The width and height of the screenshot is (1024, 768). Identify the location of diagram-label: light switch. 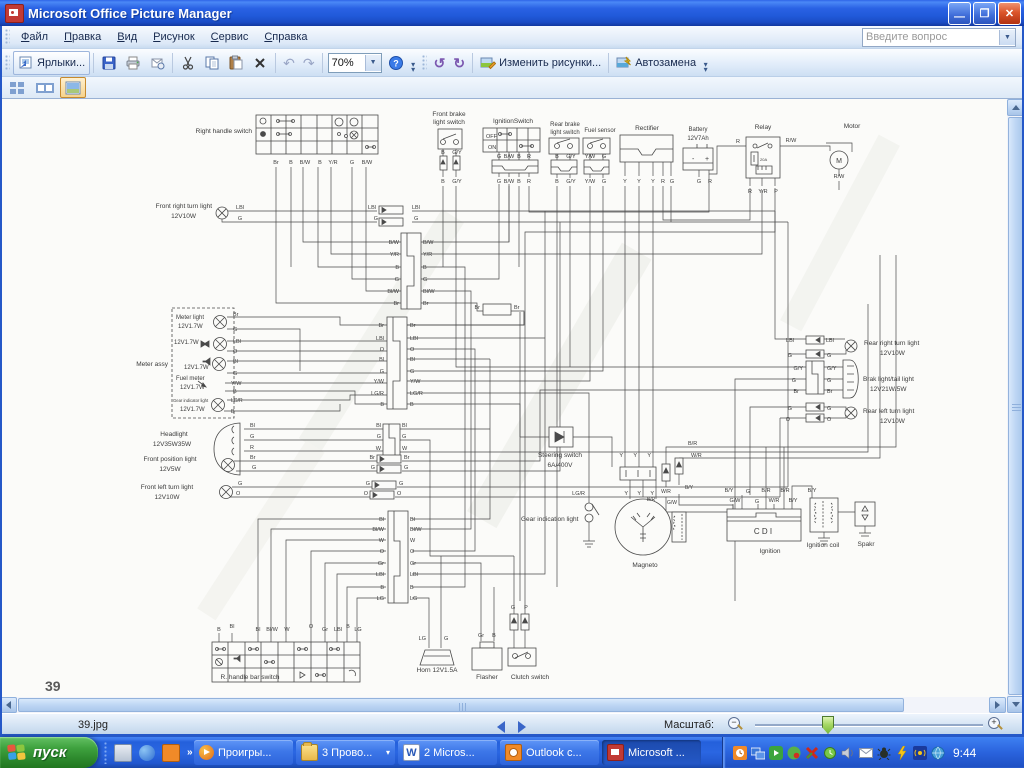
(564, 133).